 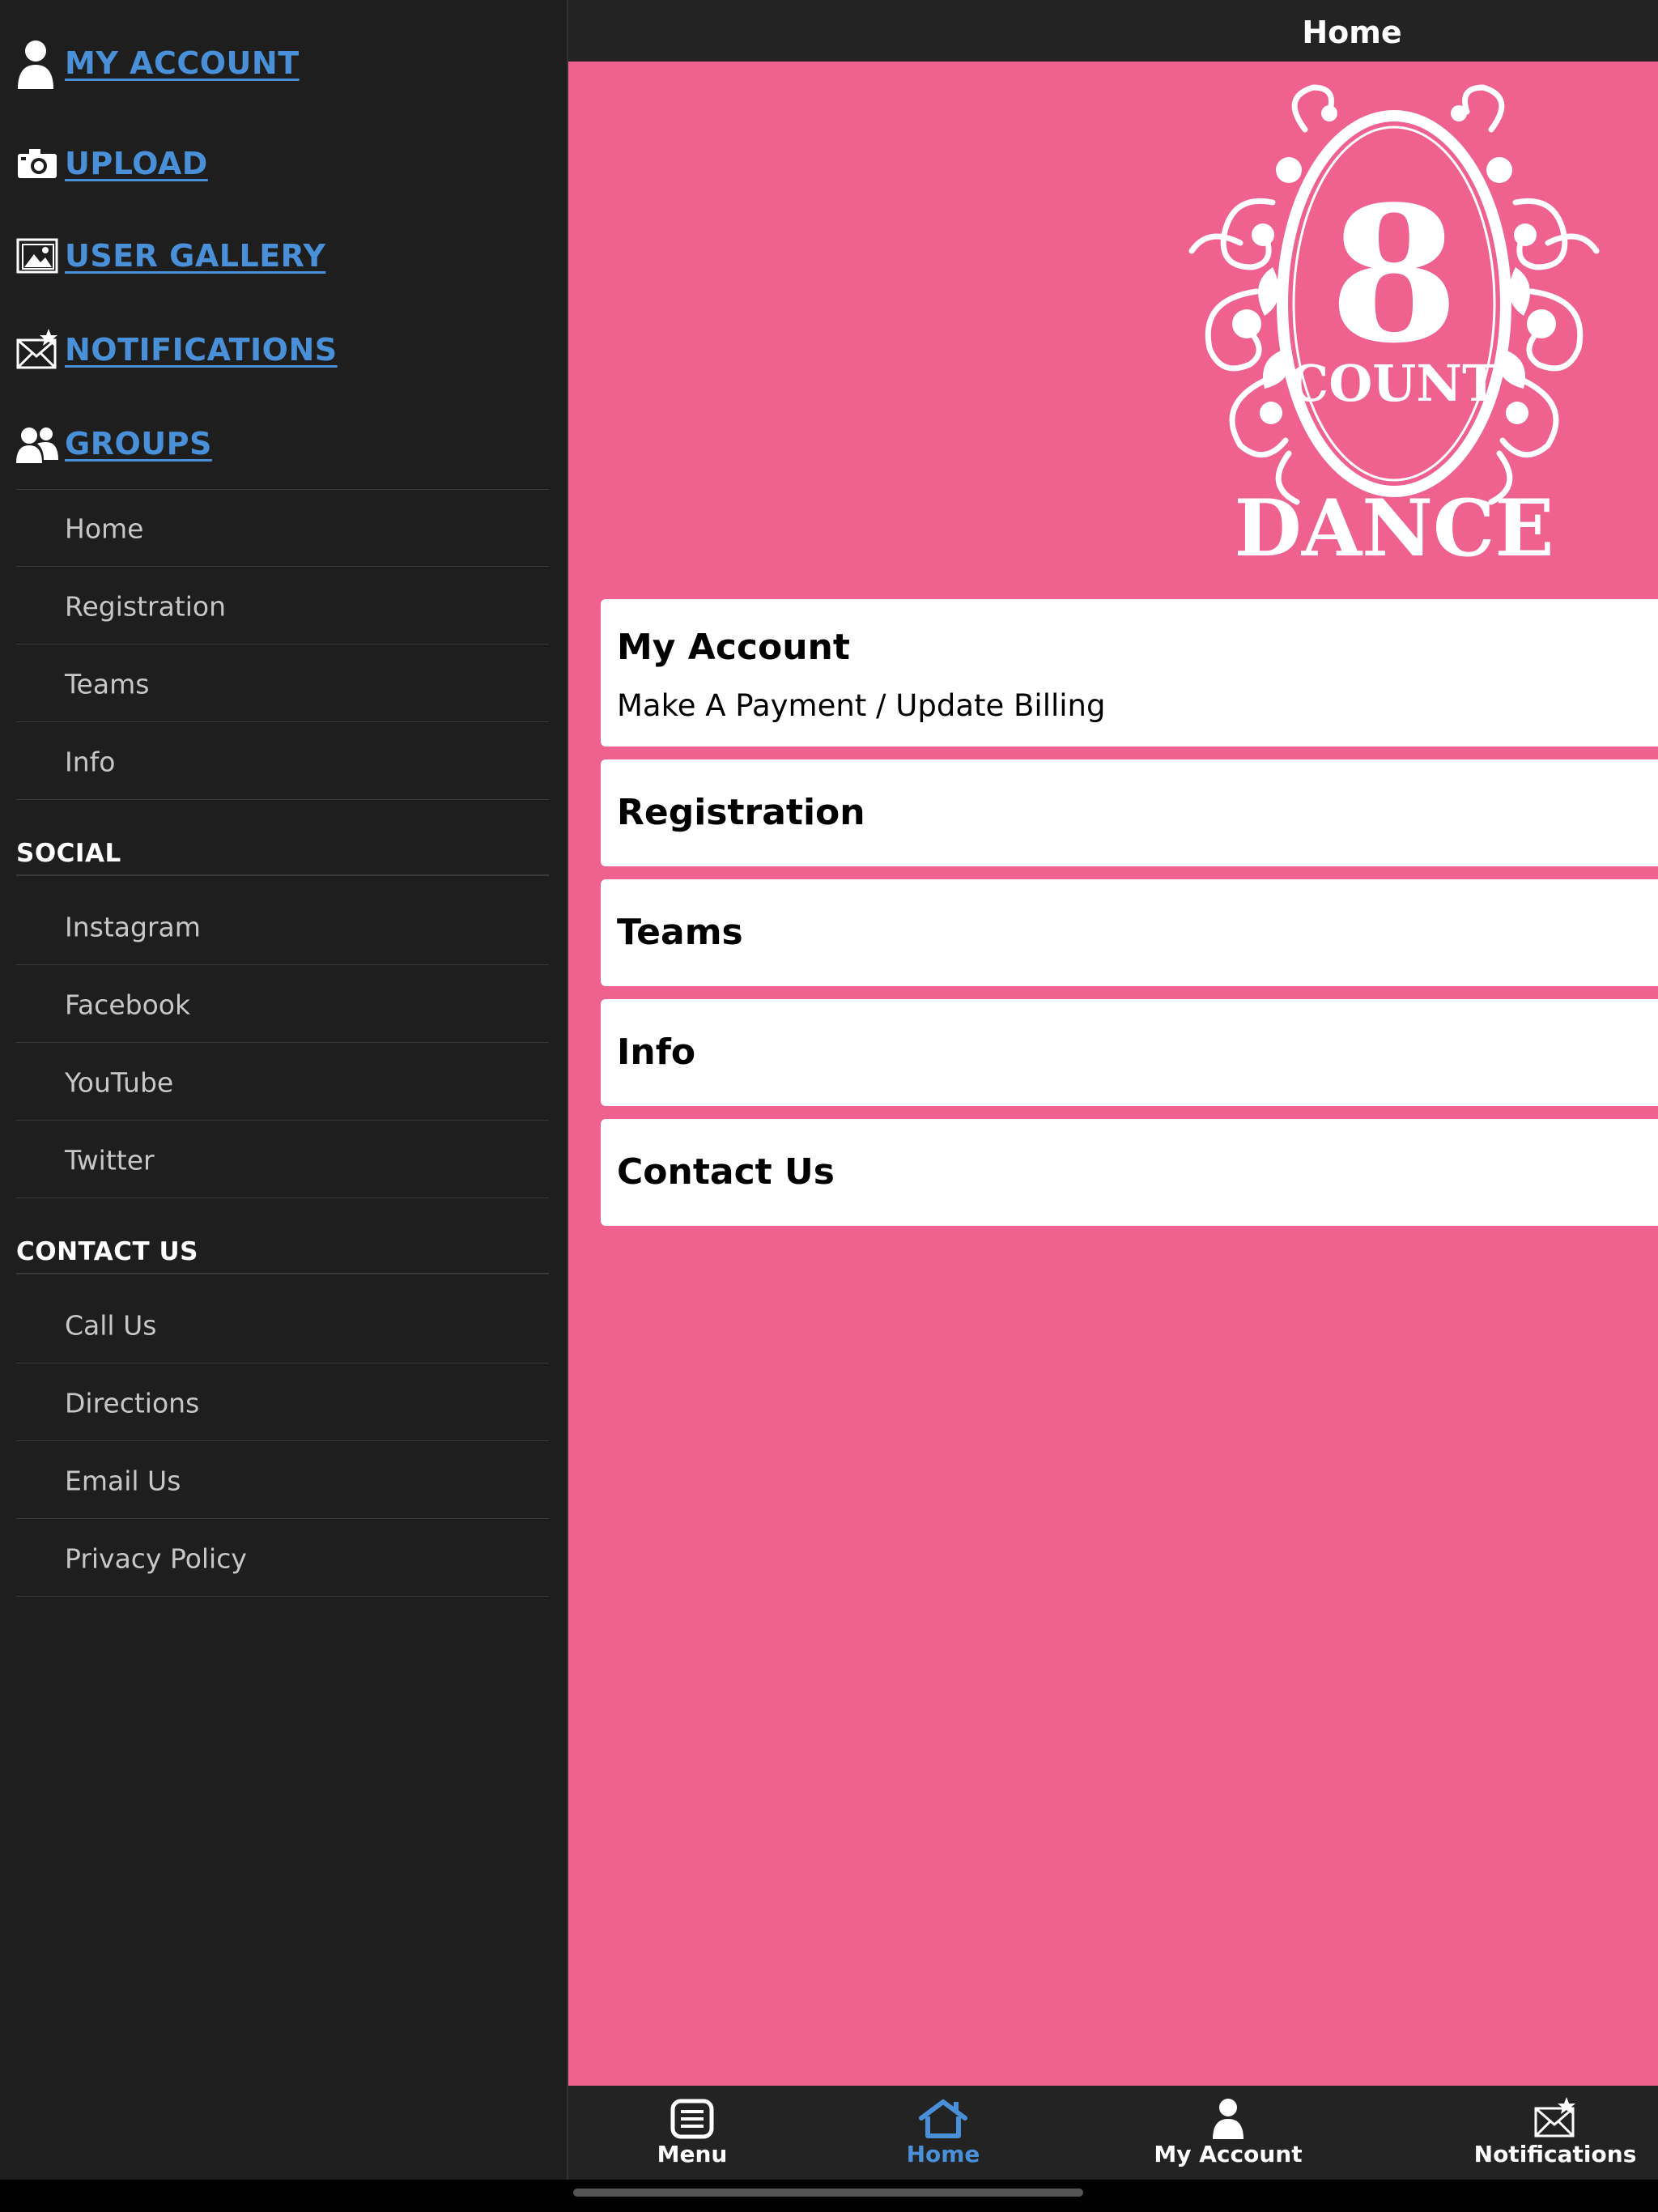 I want to click on sidebar-item-label: Home, so click(x=104, y=528).